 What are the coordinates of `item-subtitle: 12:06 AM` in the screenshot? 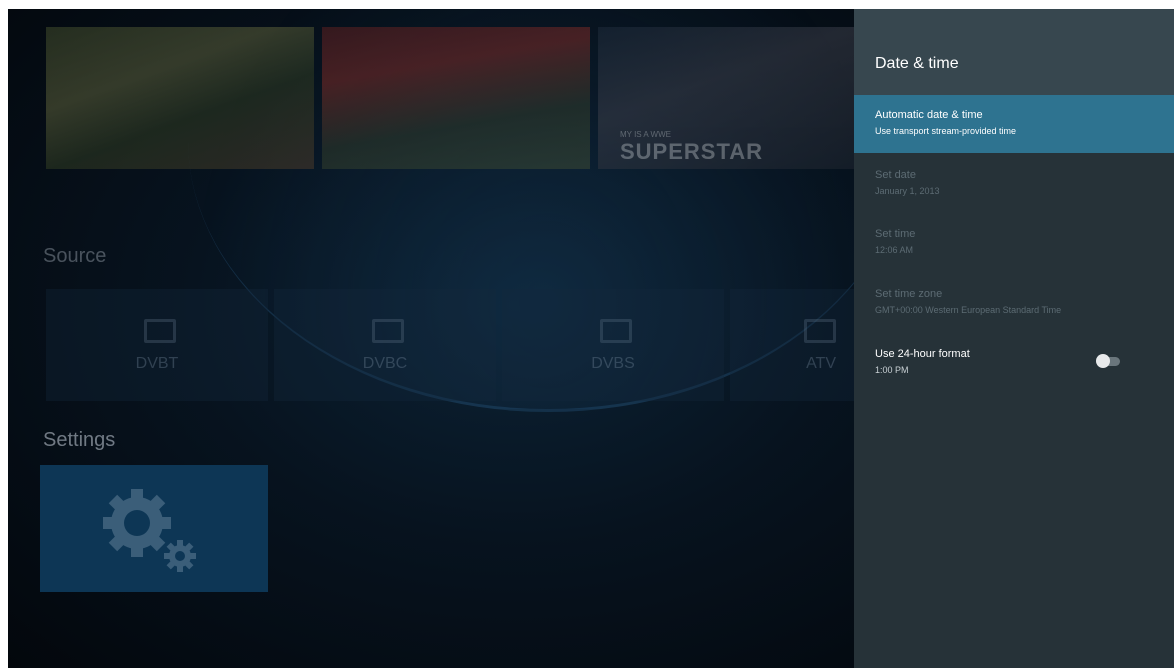 It's located at (894, 250).